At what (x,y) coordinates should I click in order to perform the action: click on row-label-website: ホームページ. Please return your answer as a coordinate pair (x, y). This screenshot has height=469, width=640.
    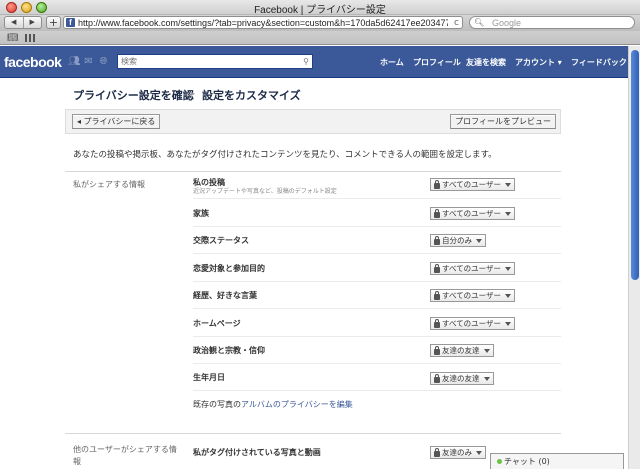
    Looking at the image, I should click on (217, 323).